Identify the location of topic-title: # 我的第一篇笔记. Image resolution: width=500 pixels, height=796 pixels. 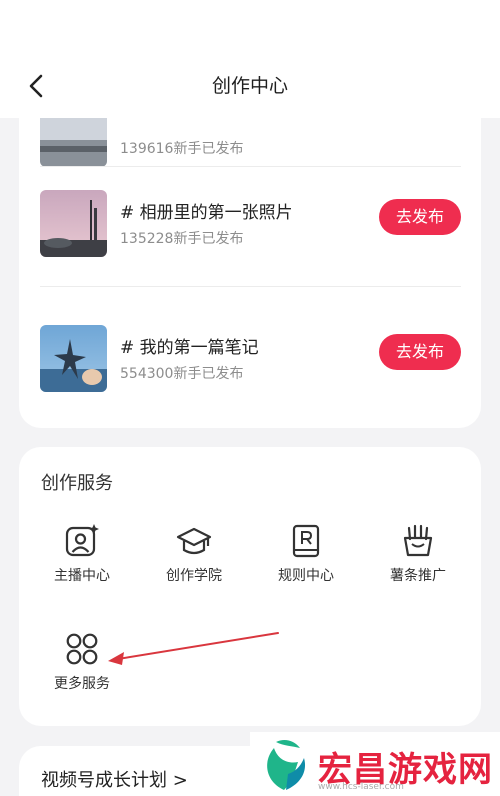
(189, 348).